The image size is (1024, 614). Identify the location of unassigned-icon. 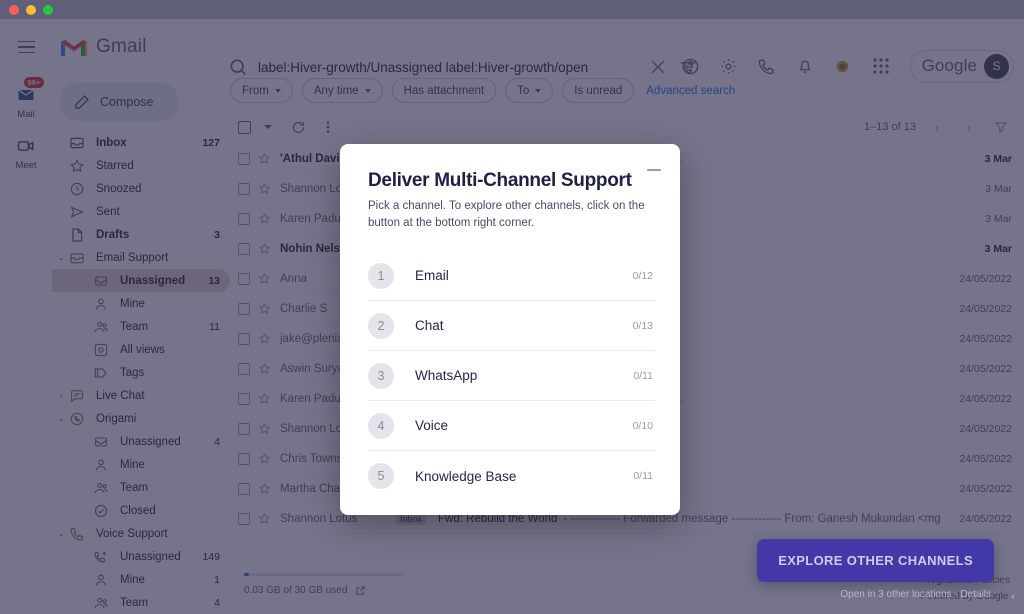
(101, 442).